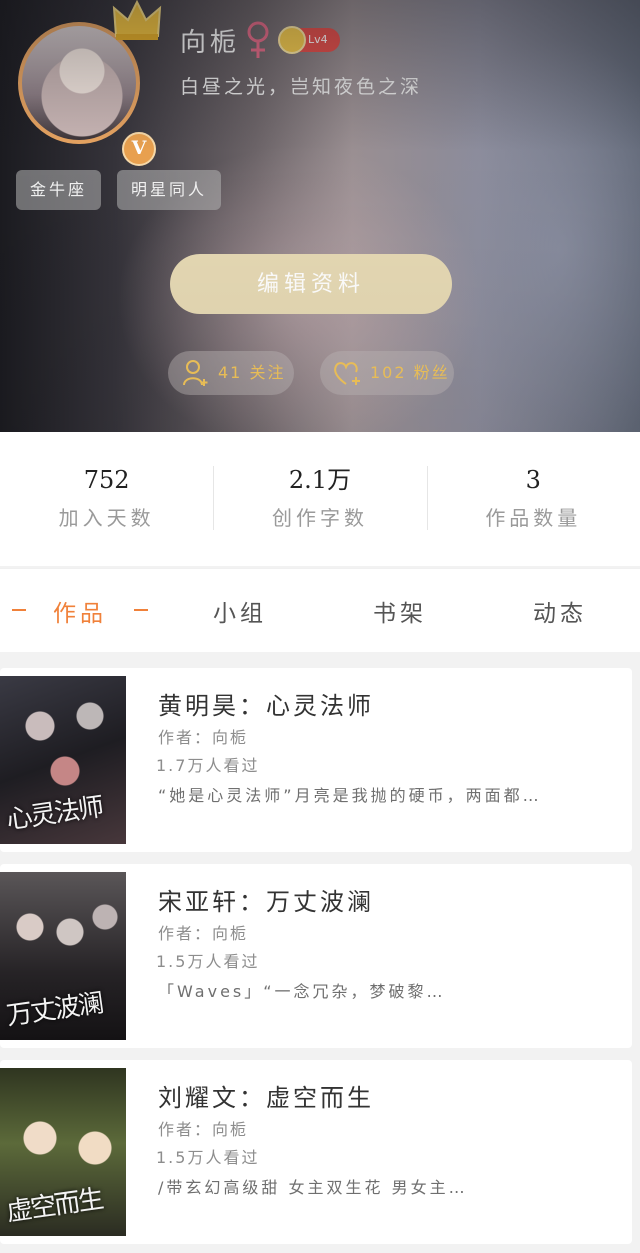 The height and width of the screenshot is (1253, 640). I want to click on cover-title: 虚空而生, so click(54, 1206).